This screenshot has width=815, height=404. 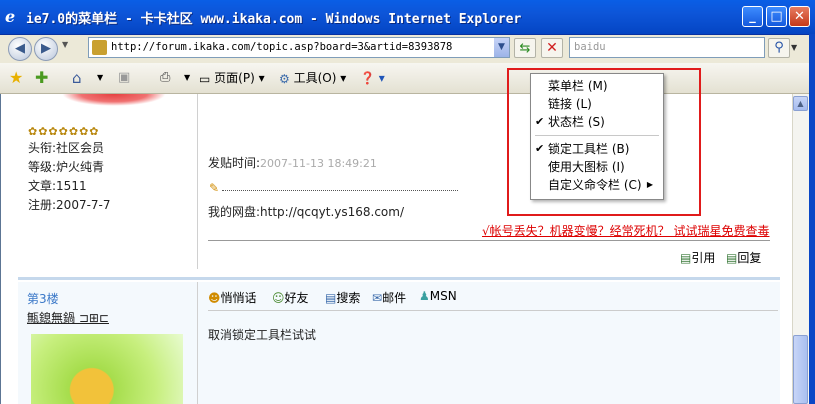 I want to click on back-button: ◀, so click(x=20, y=49).